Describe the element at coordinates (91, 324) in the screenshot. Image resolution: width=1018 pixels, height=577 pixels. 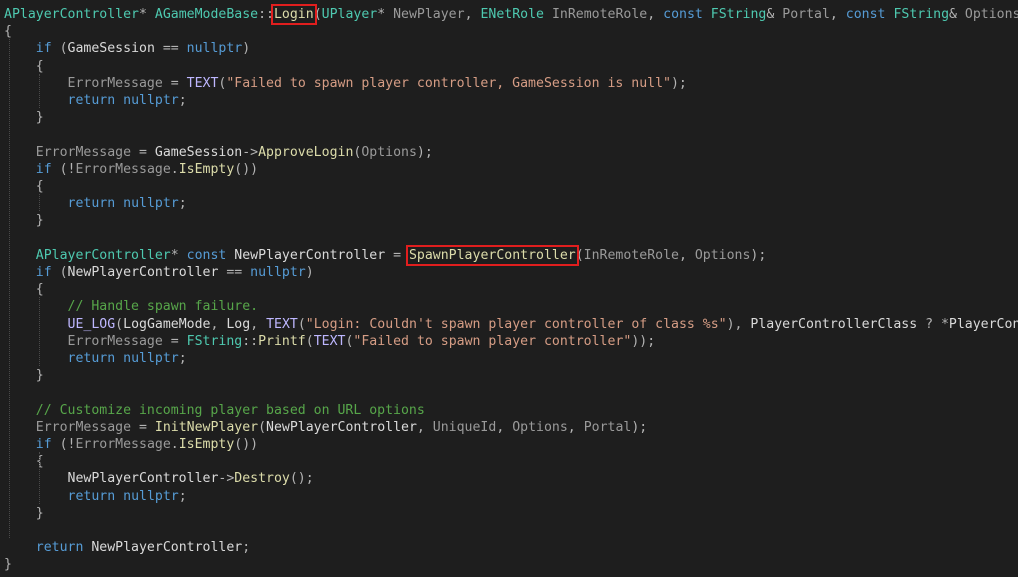
I see `code-token: UE_LOG` at that location.